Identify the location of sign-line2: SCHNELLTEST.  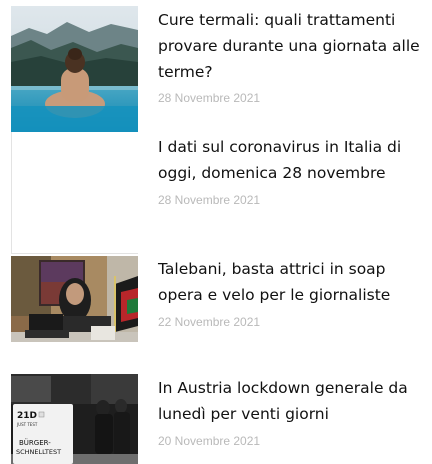
(38, 452).